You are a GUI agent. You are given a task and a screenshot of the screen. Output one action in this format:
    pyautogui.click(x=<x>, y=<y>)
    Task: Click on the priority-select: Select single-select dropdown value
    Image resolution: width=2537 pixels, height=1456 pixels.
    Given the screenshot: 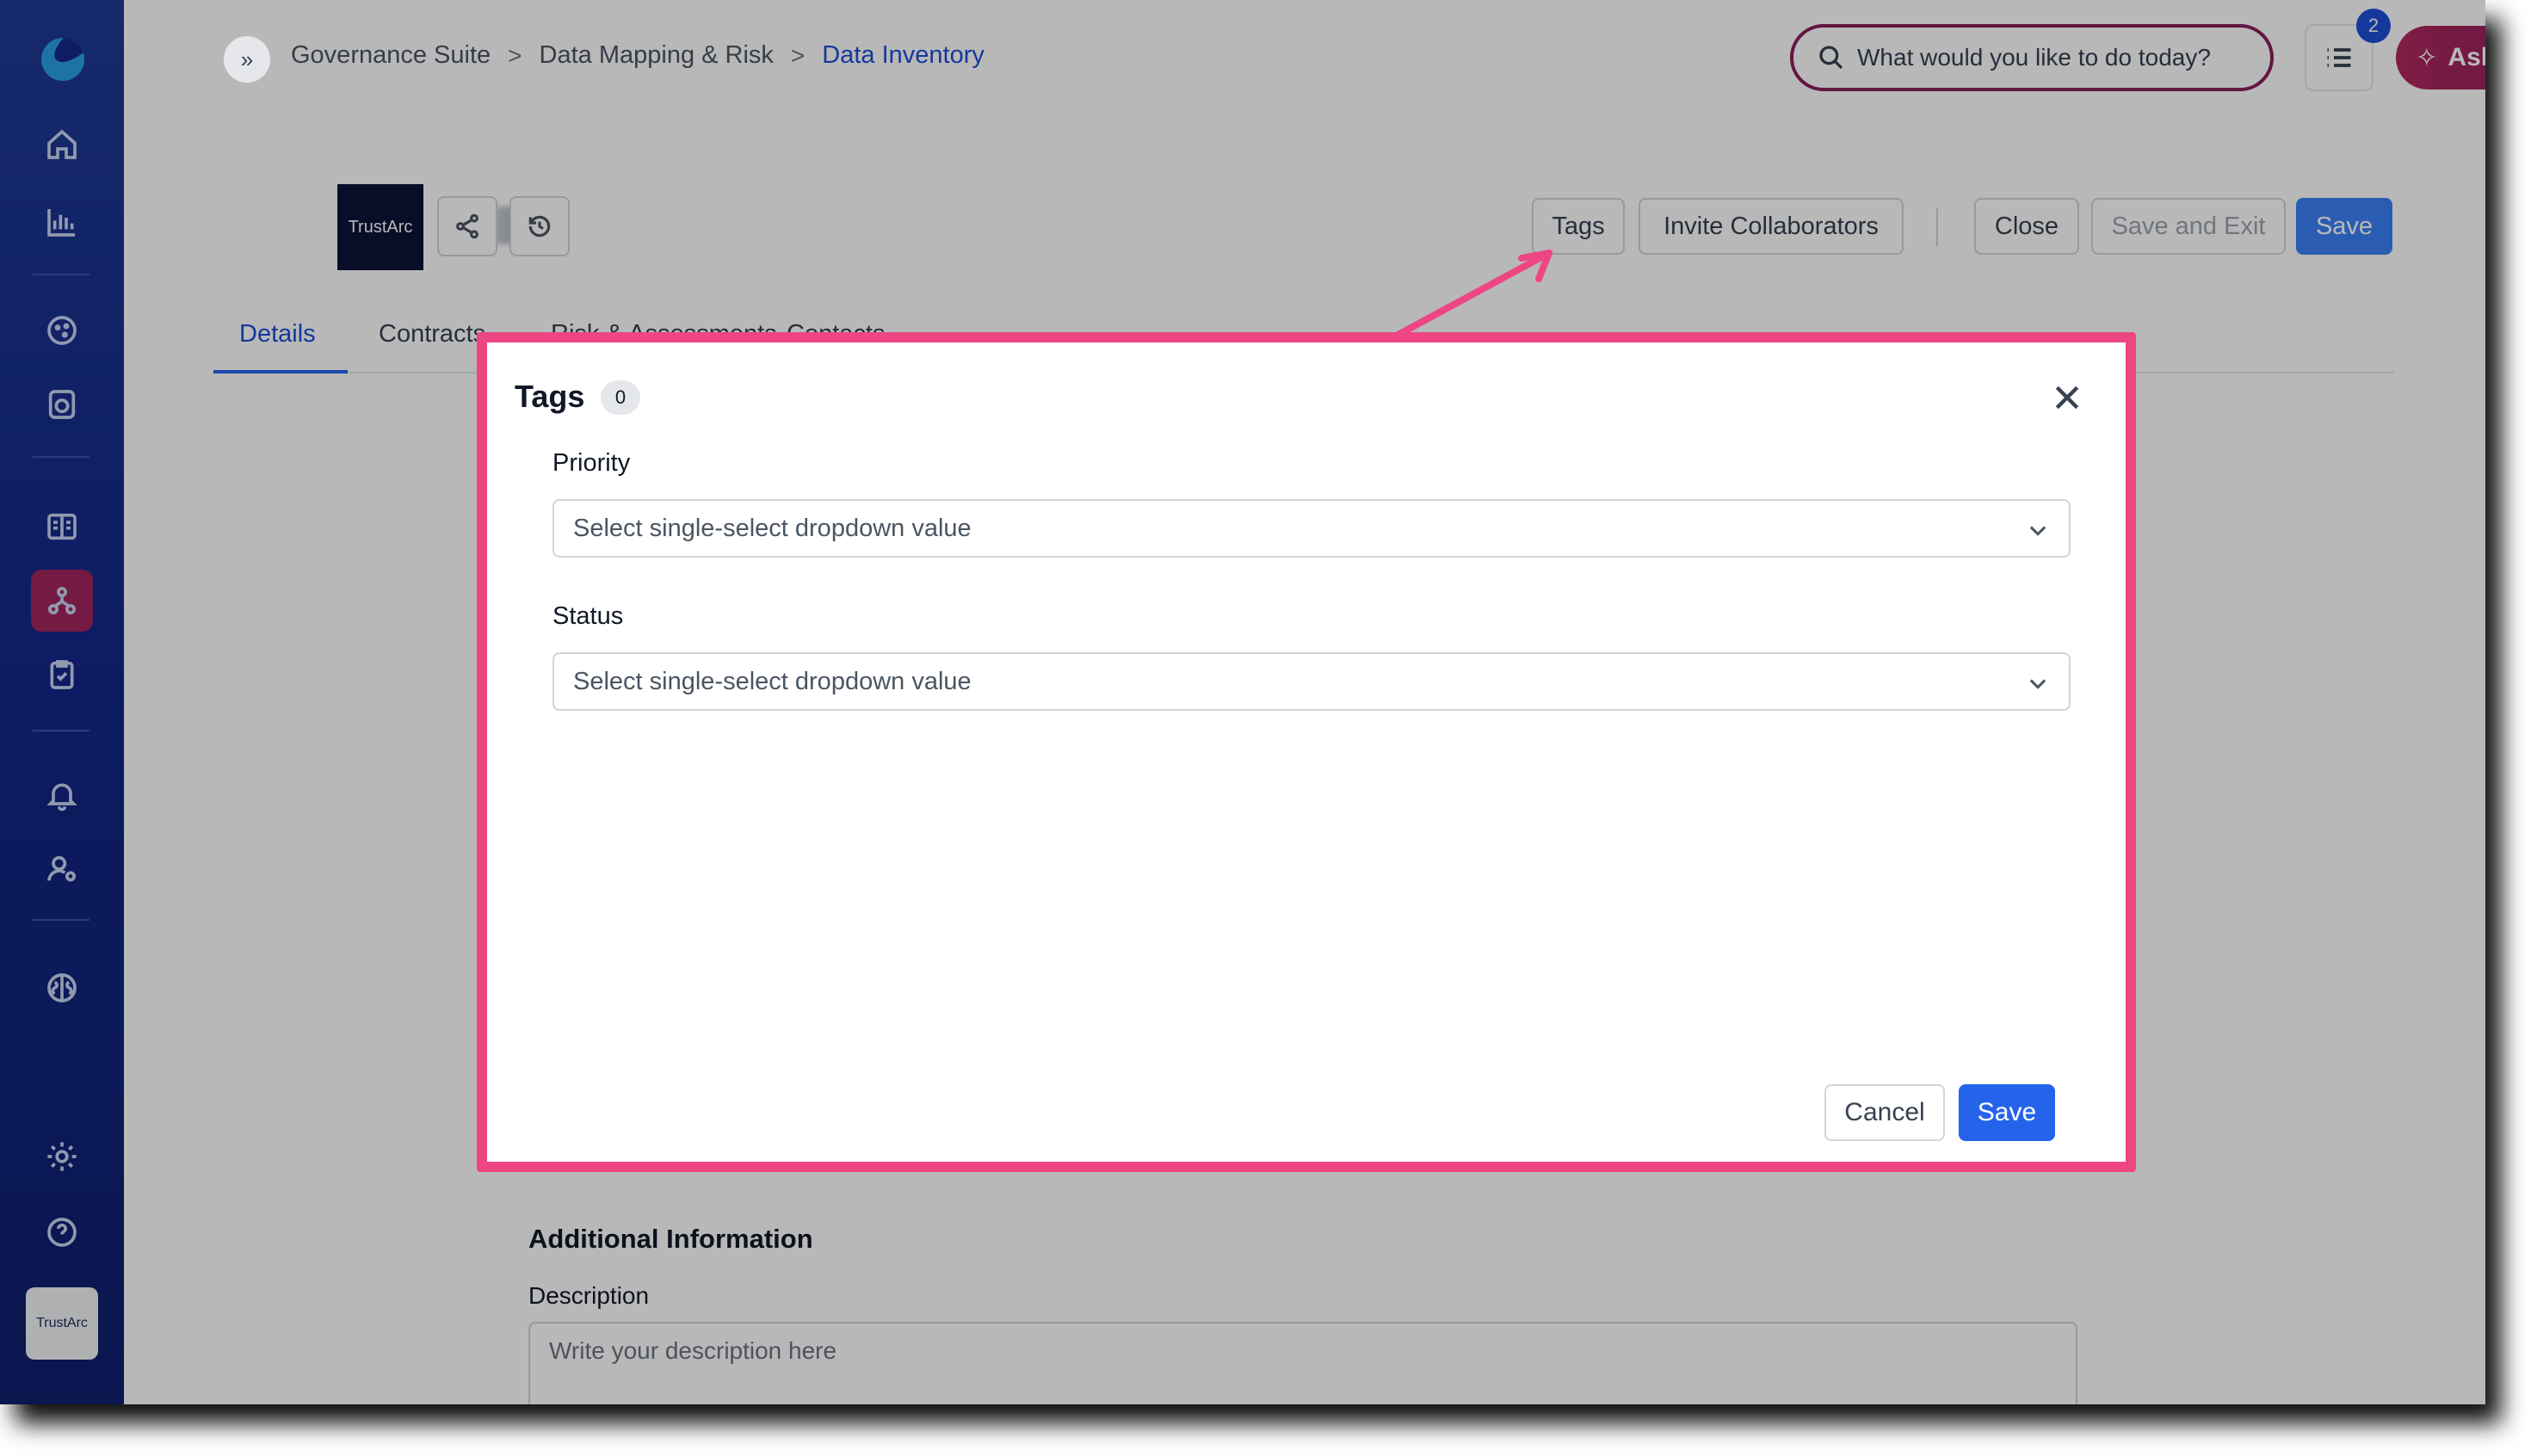 What is the action you would take?
    pyautogui.click(x=1311, y=528)
    